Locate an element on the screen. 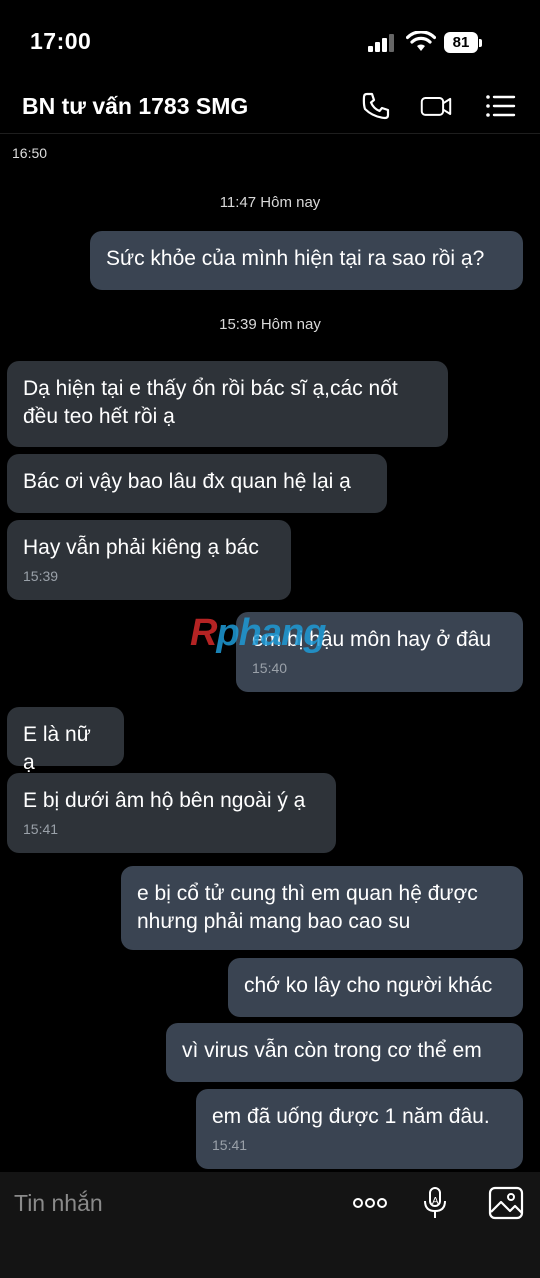  svg-text: A is located at coordinates (435, 1201).